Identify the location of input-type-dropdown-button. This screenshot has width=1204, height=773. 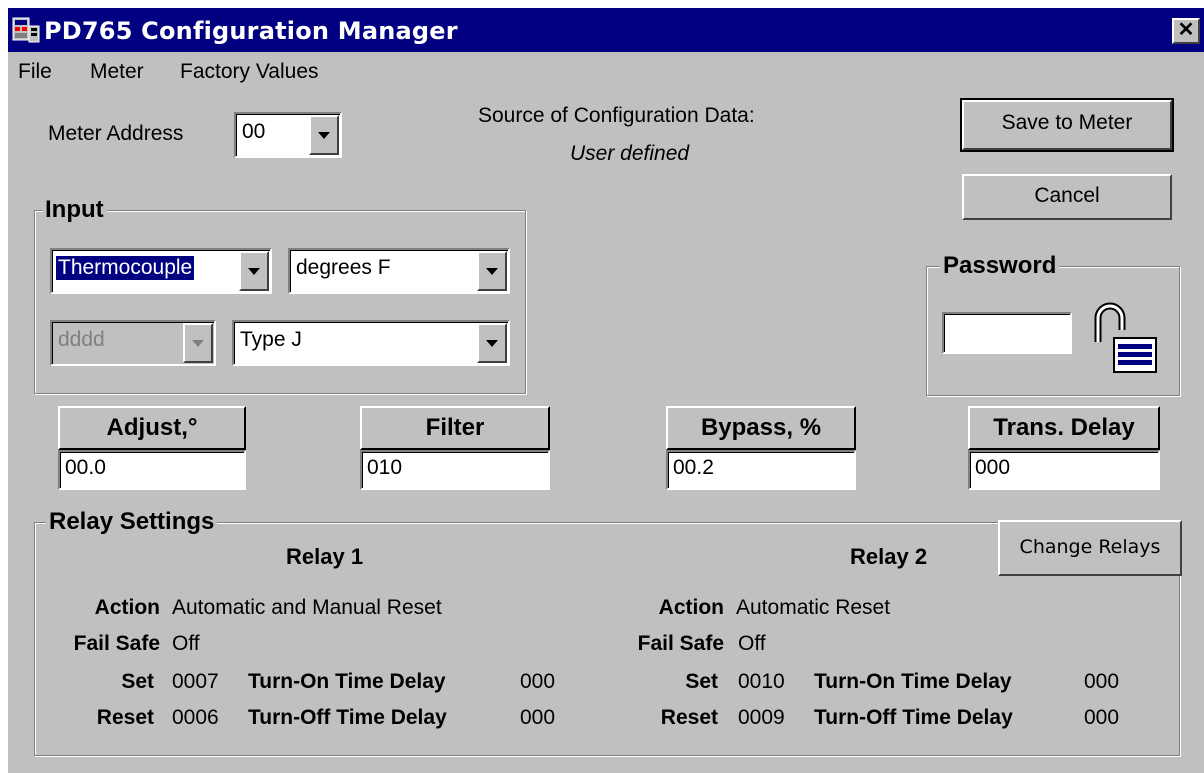
(254, 271).